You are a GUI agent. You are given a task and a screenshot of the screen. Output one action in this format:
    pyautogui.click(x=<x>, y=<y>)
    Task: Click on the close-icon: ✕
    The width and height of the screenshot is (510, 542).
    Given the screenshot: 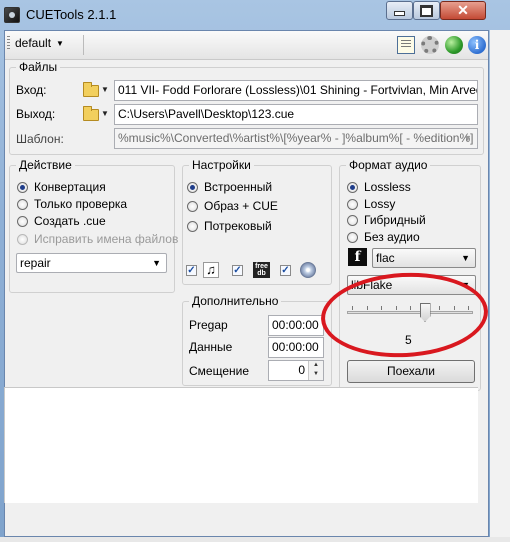 What is the action you would take?
    pyautogui.click(x=463, y=10)
    